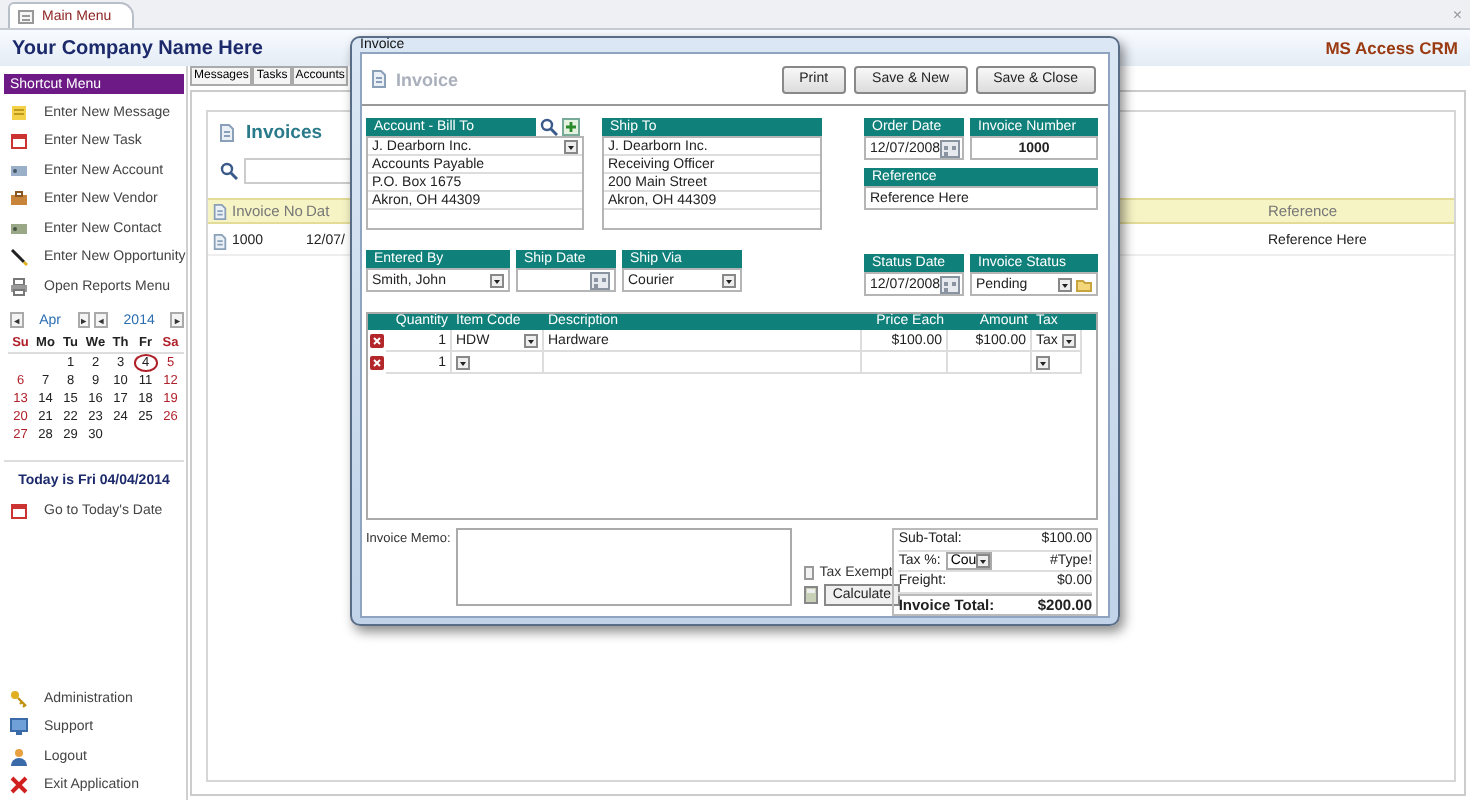 Image resolution: width=1470 pixels, height=800 pixels. What do you see at coordinates (19, 257) in the screenshot?
I see `pen-icon` at bounding box center [19, 257].